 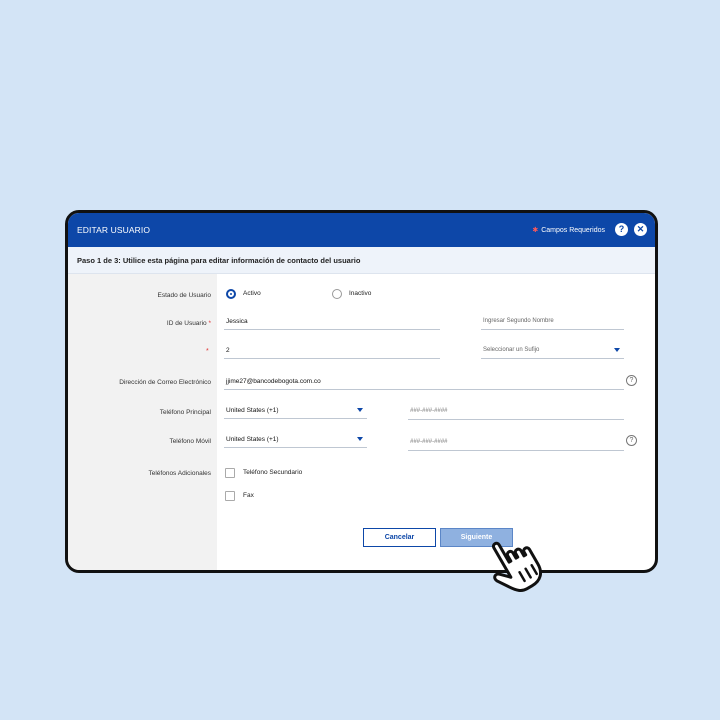 What do you see at coordinates (516, 444) in the screenshot?
I see `phone-mobile-input: ###-###-####` at bounding box center [516, 444].